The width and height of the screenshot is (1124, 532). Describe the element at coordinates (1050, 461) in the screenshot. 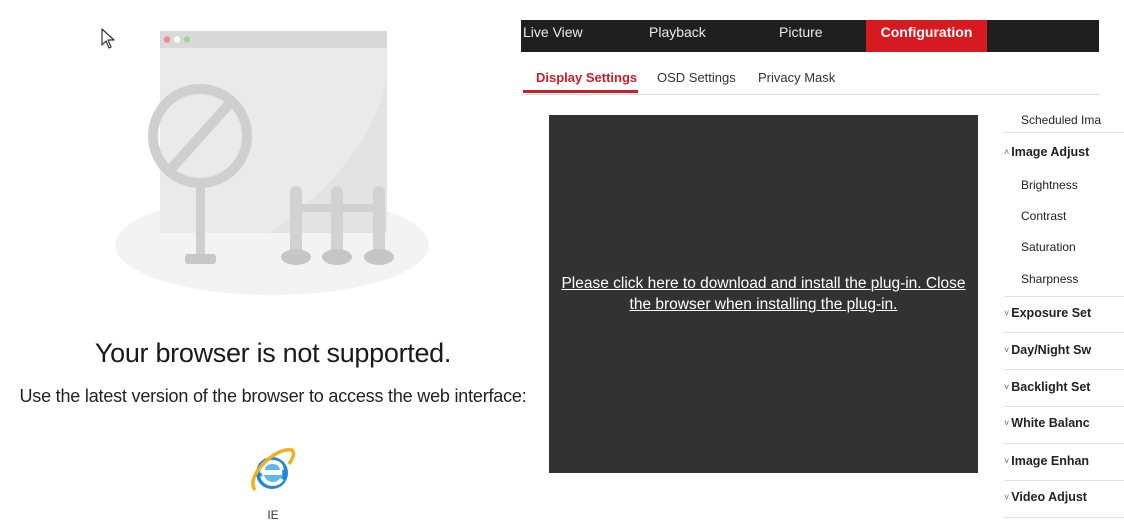

I see `menu-enhancement-label: Image Enhan` at that location.